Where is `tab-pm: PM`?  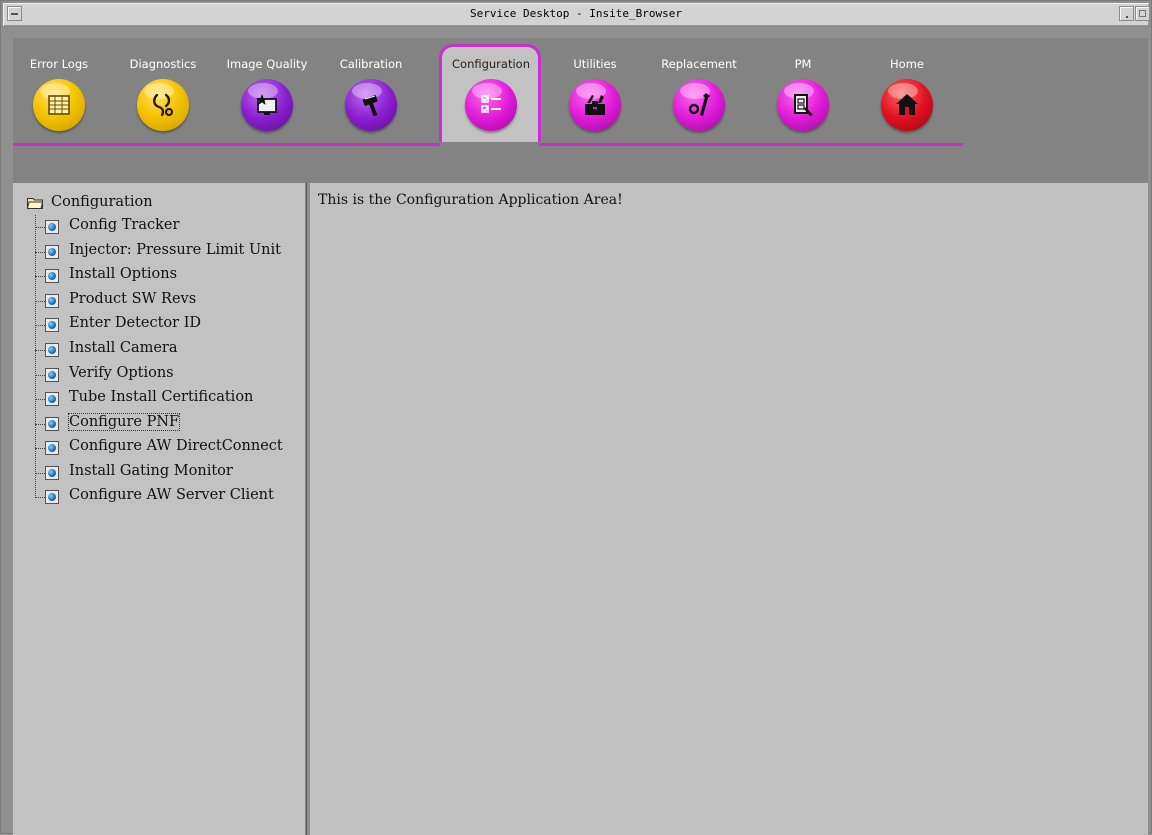
tab-pm: PM is located at coordinates (803, 90).